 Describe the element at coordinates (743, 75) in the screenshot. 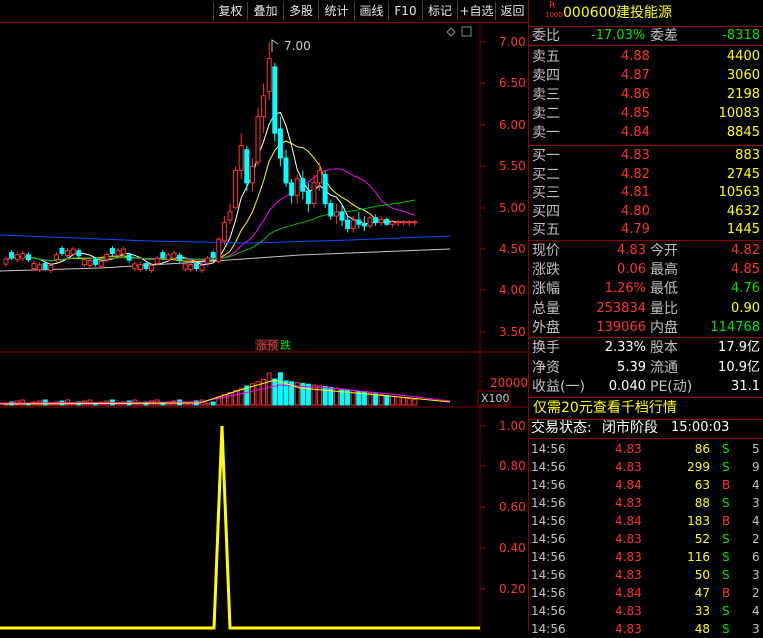

I see `asks-volume: 3060` at that location.